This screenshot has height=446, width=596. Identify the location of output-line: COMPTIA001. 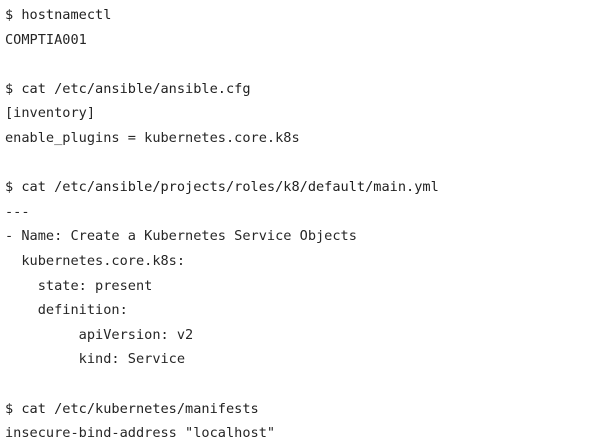
(46, 39).